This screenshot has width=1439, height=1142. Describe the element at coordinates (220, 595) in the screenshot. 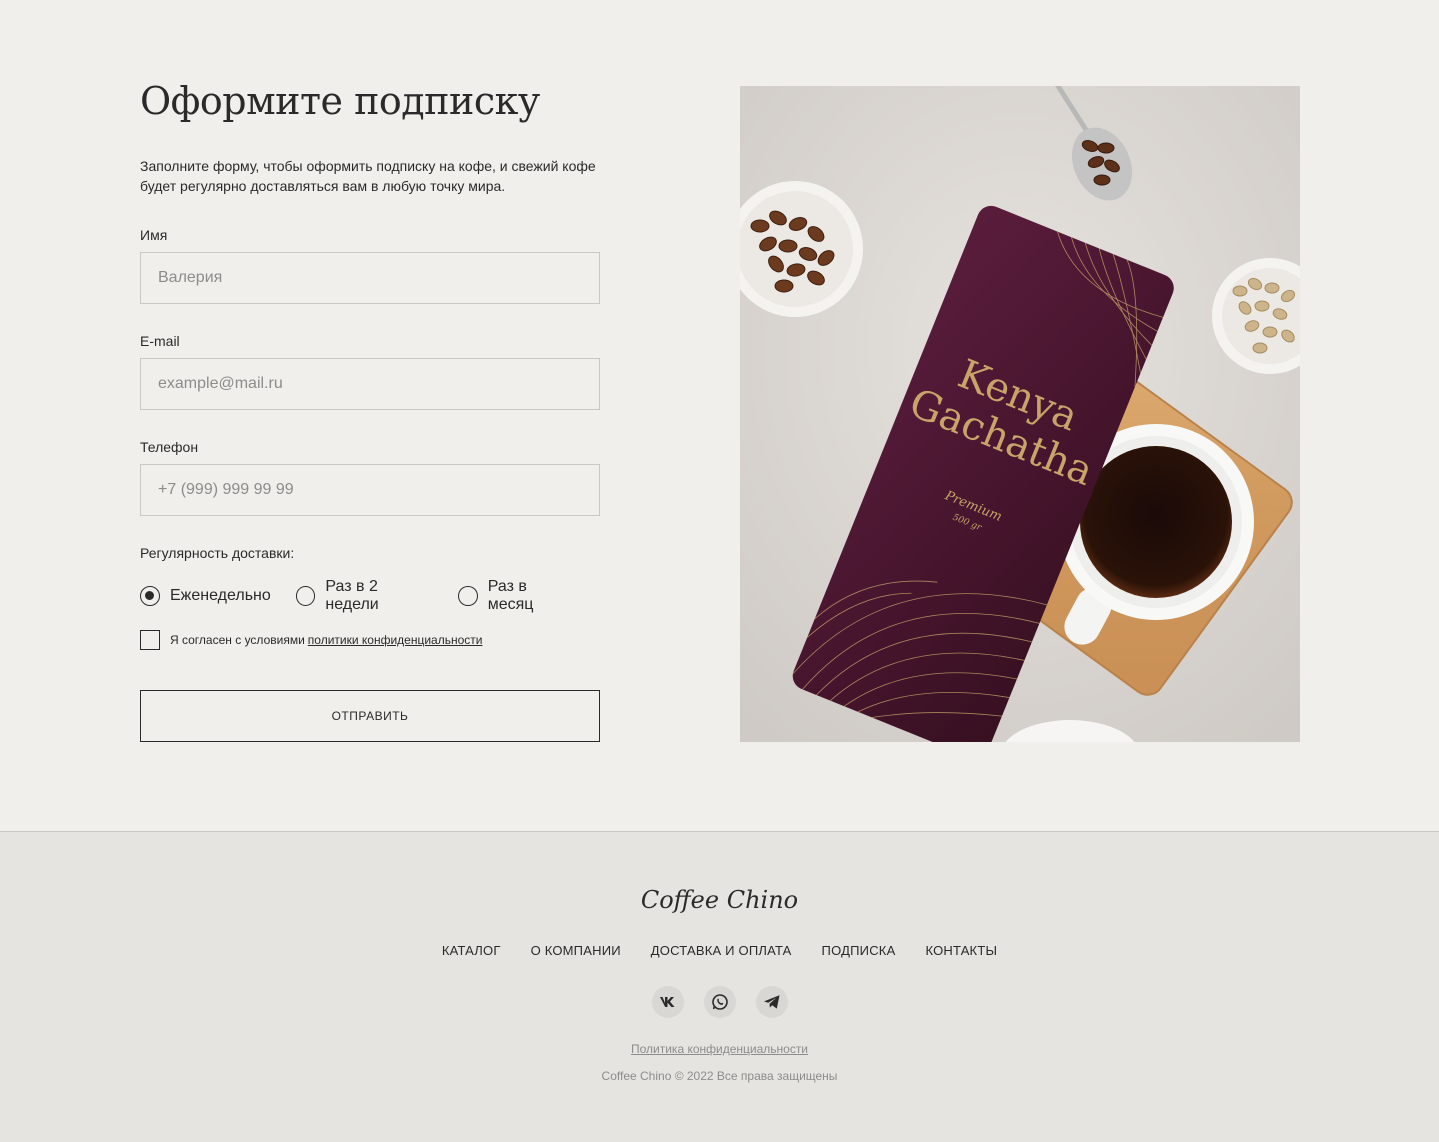

I see `radio-weekly-label: Еженедельно` at that location.